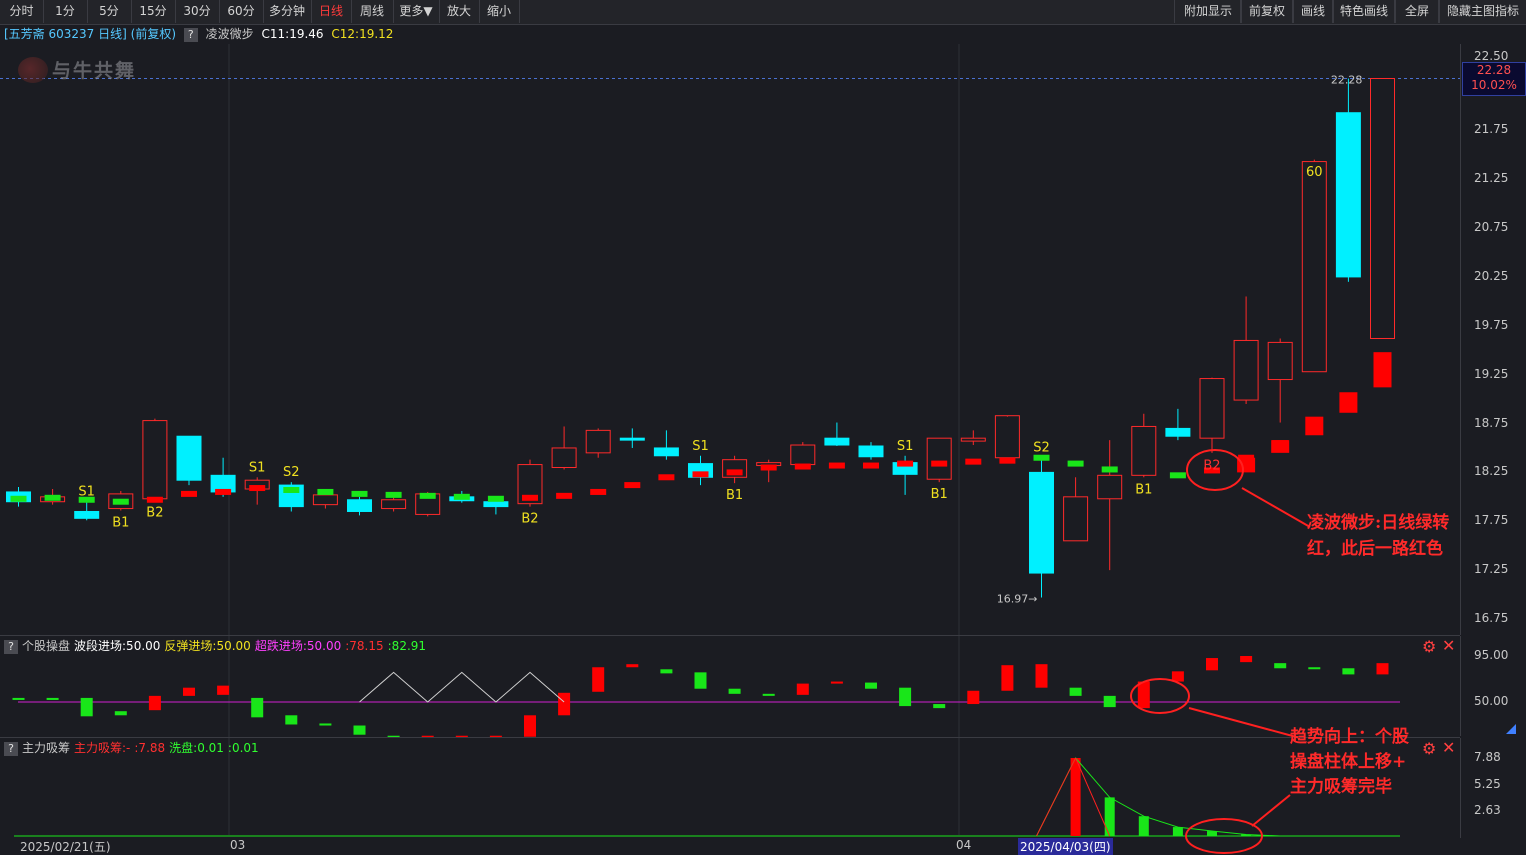 Image resolution: width=1526 pixels, height=855 pixels. What do you see at coordinates (150, 748) in the screenshot?
I see `ind2-absorb-val: :7.88` at bounding box center [150, 748].